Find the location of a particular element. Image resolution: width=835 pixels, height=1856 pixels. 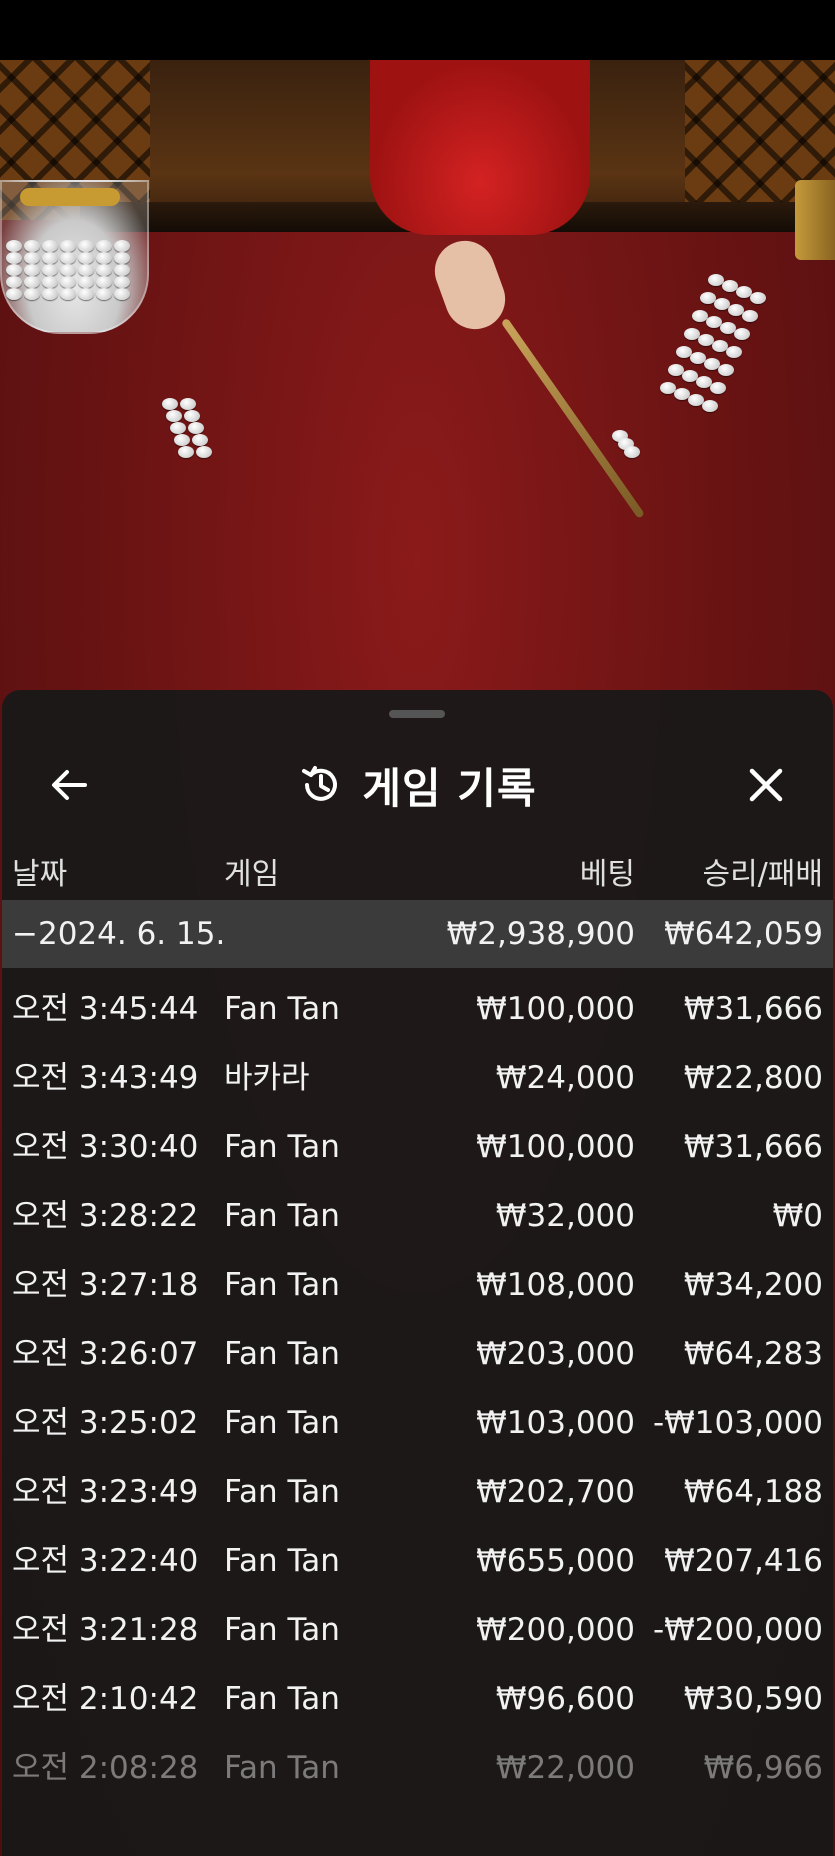

close-icon is located at coordinates (766, 785).